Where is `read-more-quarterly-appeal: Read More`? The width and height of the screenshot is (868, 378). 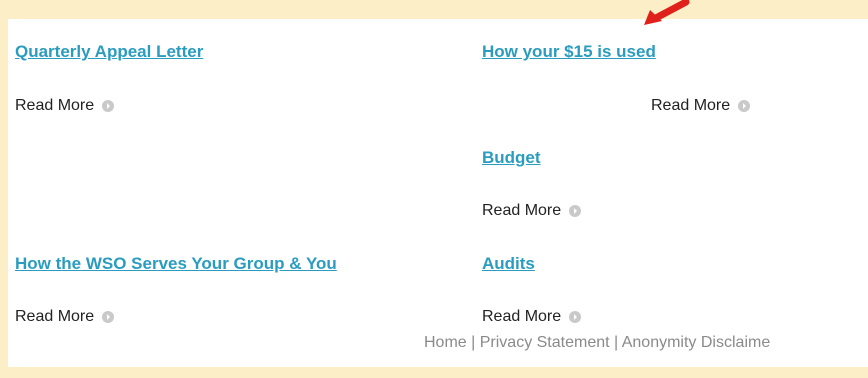 read-more-quarterly-appeal: Read More is located at coordinates (65, 106).